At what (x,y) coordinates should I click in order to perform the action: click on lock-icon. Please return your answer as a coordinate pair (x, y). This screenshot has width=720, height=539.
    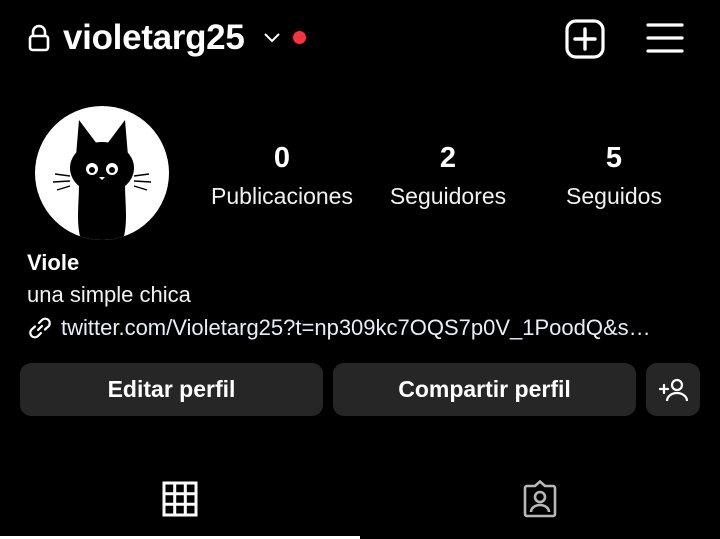
    Looking at the image, I should click on (39, 38).